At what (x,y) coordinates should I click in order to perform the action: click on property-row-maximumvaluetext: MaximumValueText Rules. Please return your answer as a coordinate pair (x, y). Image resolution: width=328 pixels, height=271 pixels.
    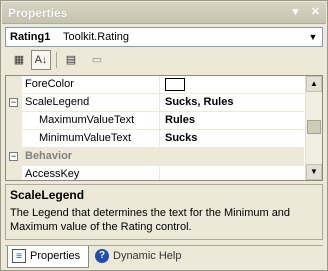
    Looking at the image, I should click on (155, 121).